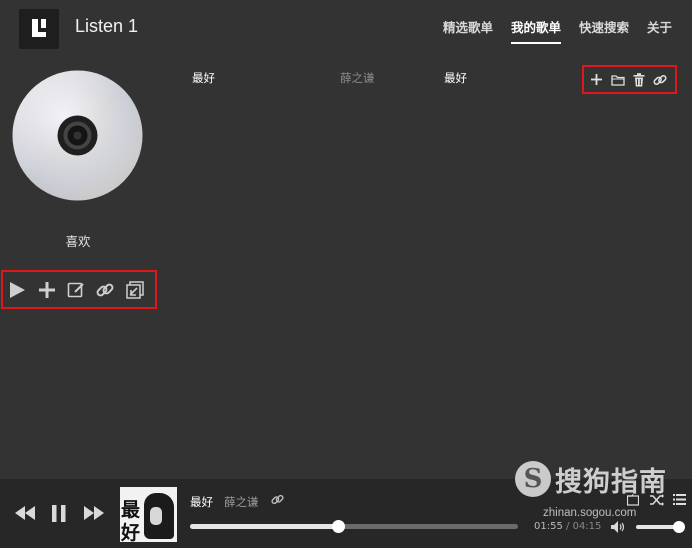  What do you see at coordinates (77, 135) in the screenshot?
I see `playlist-cover-disc` at bounding box center [77, 135].